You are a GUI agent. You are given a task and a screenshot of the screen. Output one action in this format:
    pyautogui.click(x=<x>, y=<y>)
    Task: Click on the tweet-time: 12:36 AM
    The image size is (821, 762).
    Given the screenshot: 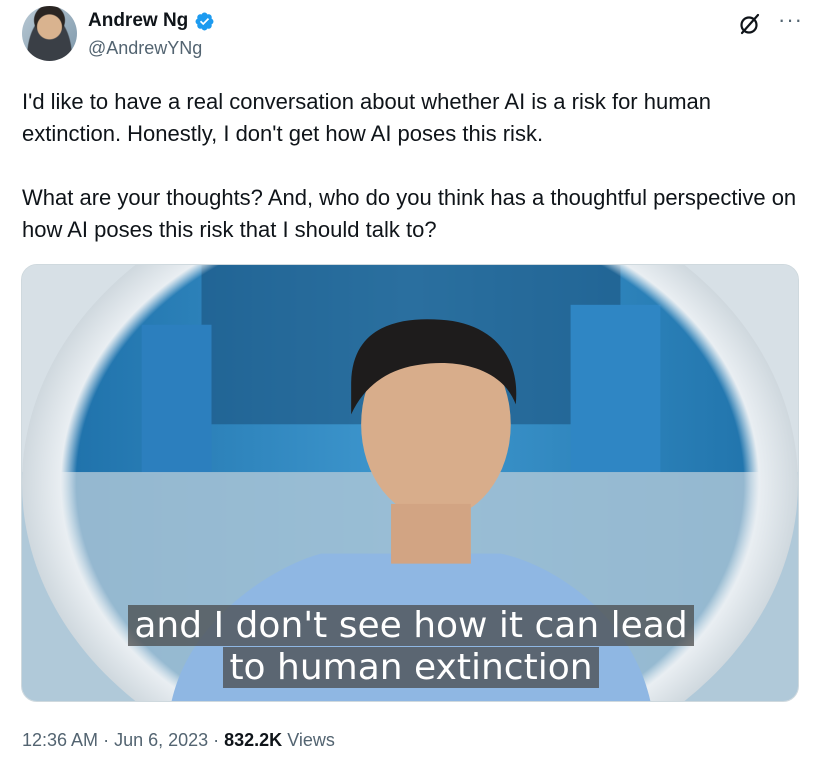 What is the action you would take?
    pyautogui.click(x=60, y=740)
    